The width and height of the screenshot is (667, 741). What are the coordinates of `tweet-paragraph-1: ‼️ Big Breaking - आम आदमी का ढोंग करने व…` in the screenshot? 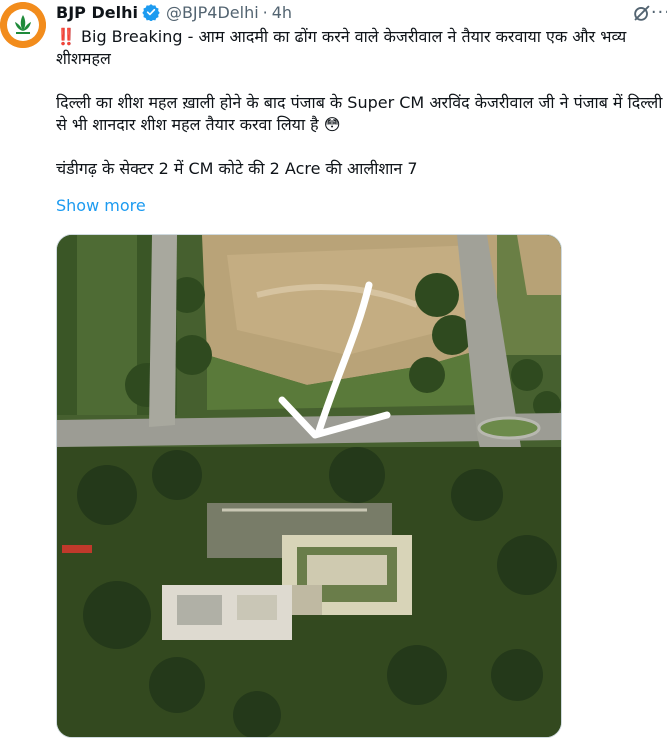 It's located at (361, 48).